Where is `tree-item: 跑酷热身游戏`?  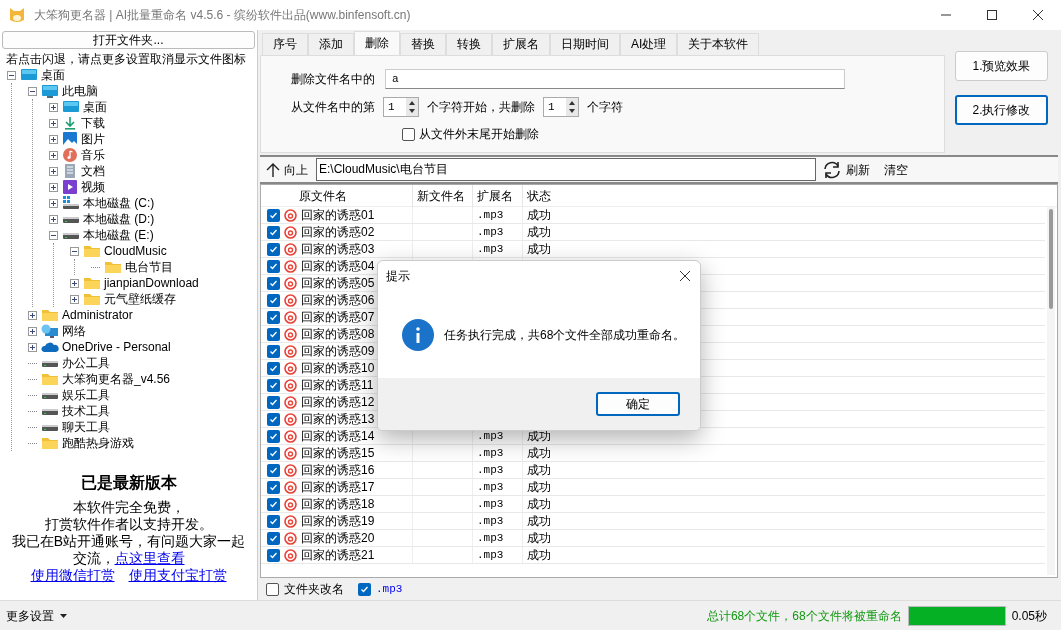 tree-item: 跑酷热身游戏 is located at coordinates (98, 443).